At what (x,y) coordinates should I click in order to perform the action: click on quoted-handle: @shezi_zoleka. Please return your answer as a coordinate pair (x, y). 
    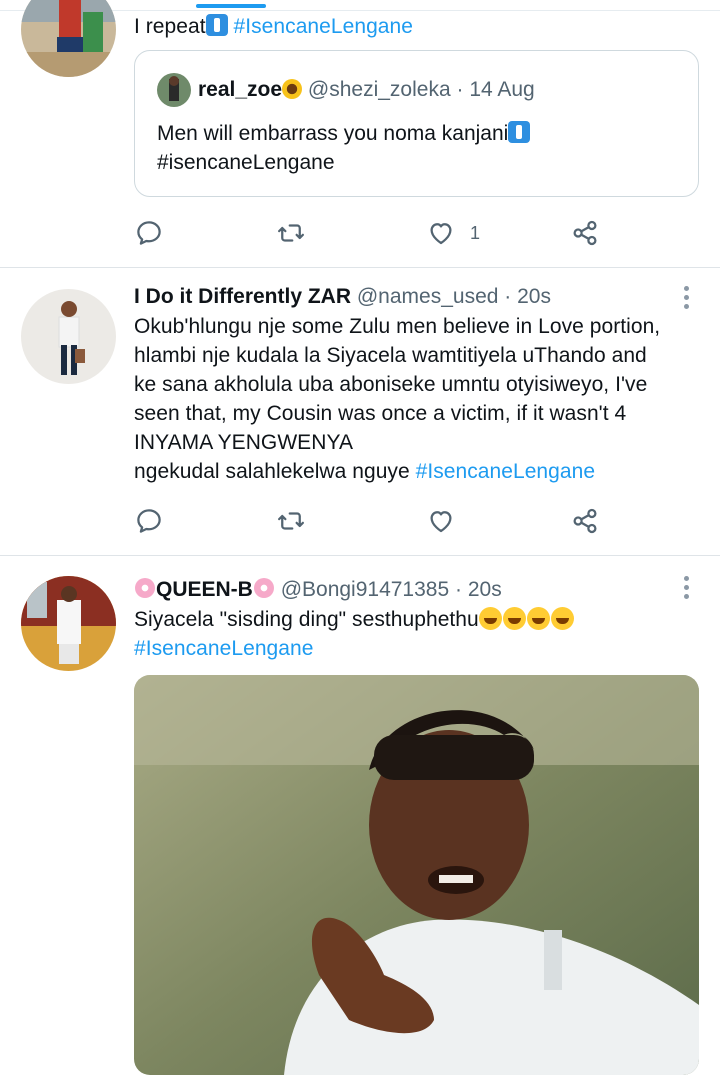
    Looking at the image, I should click on (379, 89).